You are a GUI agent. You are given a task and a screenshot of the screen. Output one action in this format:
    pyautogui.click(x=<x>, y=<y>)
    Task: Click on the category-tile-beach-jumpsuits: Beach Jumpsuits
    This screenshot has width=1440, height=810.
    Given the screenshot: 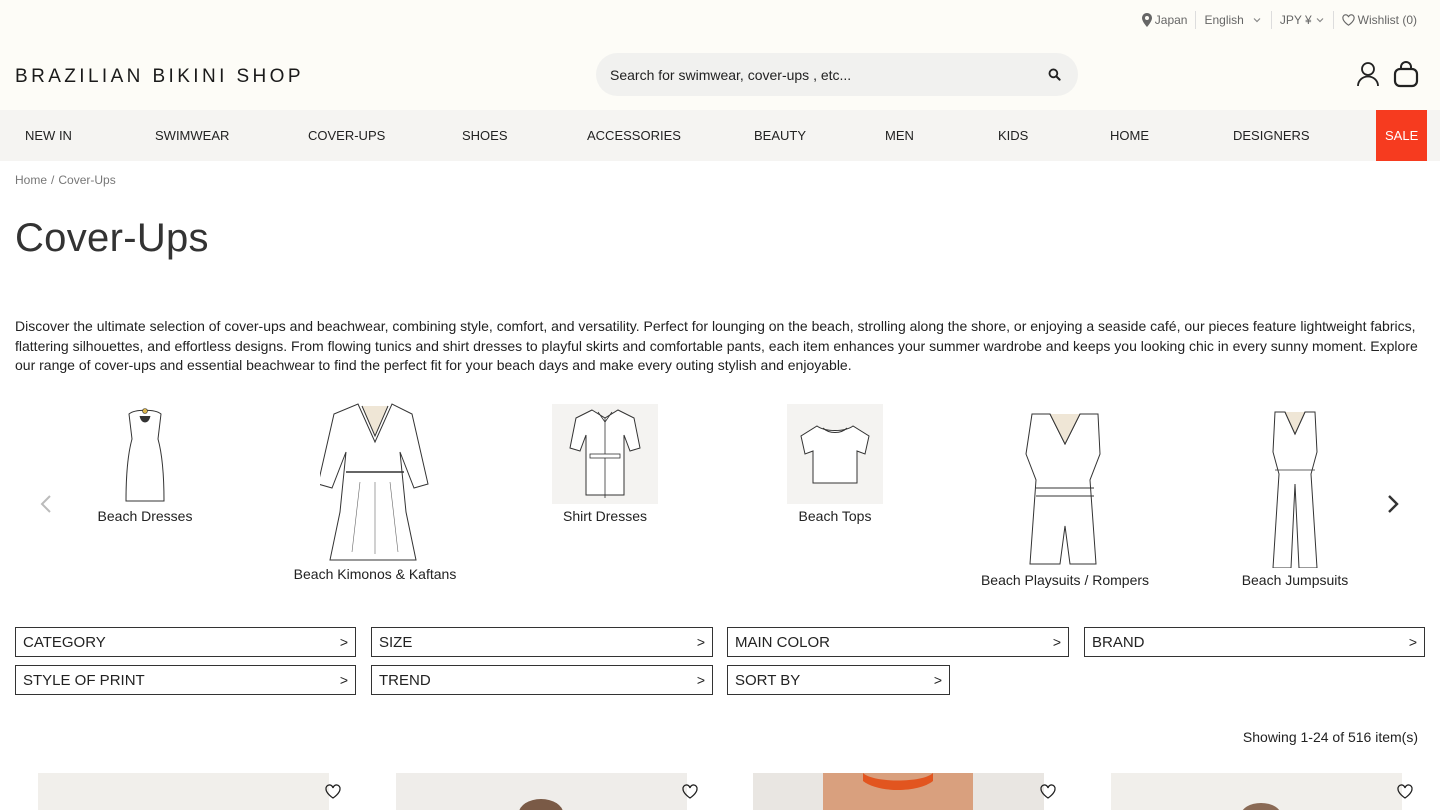 What is the action you would take?
    pyautogui.click(x=1295, y=499)
    